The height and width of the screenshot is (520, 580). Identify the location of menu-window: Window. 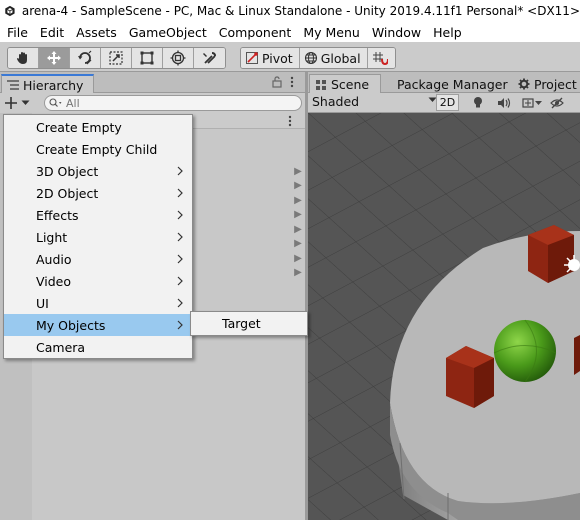
(396, 32).